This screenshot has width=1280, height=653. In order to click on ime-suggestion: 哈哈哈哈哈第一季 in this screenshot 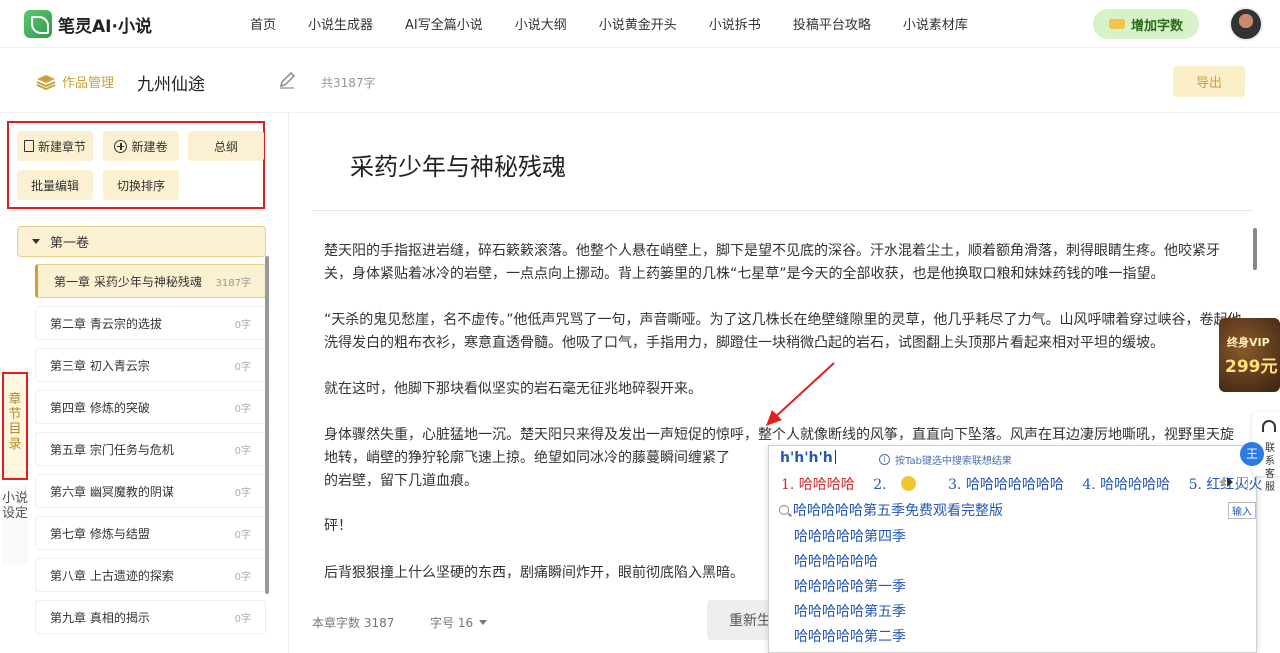, I will do `click(850, 587)`.